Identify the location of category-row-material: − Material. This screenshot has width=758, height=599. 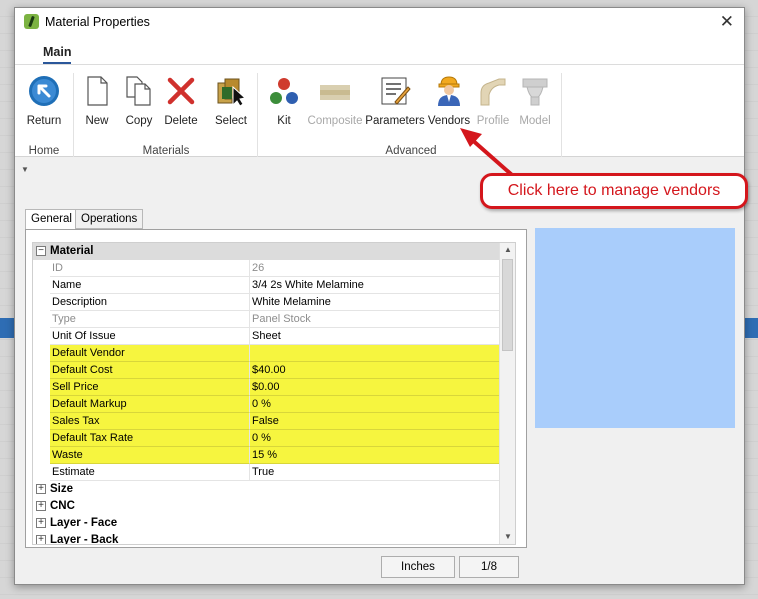
(269, 251).